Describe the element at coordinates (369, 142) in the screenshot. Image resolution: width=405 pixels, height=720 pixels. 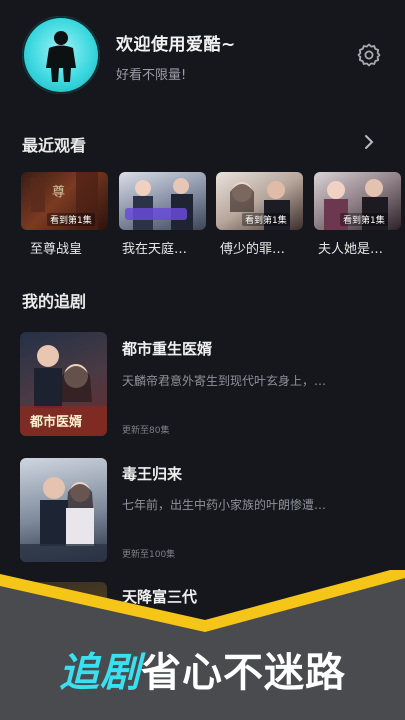
I see `chevron-right-icon` at that location.